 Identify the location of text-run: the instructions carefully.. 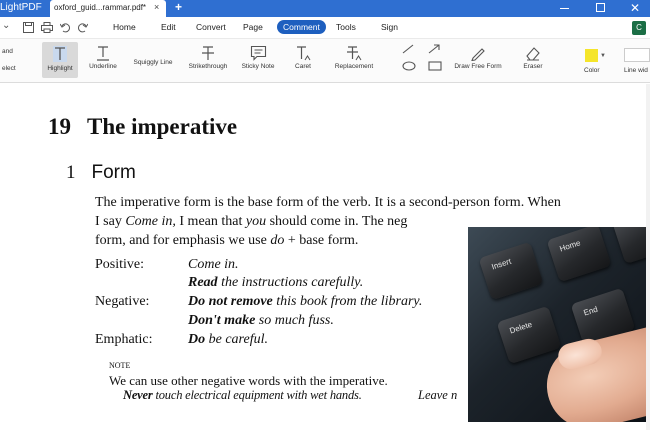
(290, 282).